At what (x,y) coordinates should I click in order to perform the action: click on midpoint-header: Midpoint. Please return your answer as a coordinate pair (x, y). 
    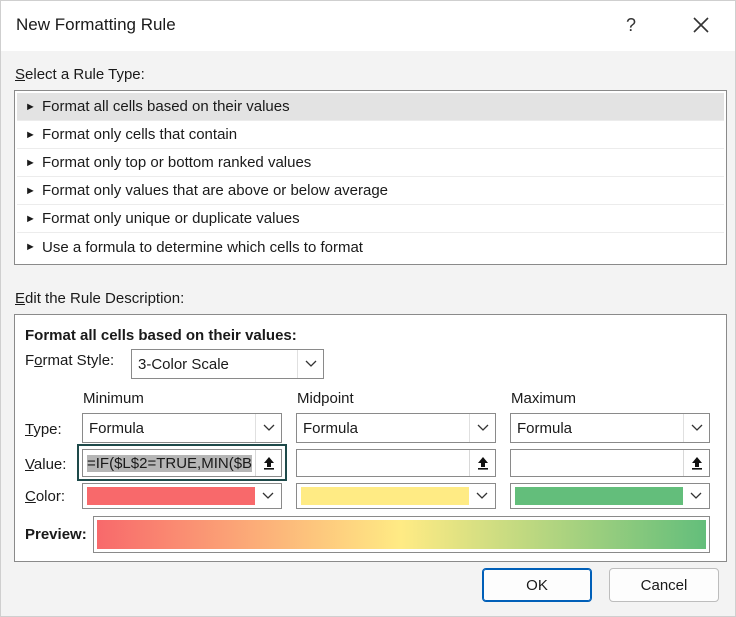
    Looking at the image, I should click on (325, 398).